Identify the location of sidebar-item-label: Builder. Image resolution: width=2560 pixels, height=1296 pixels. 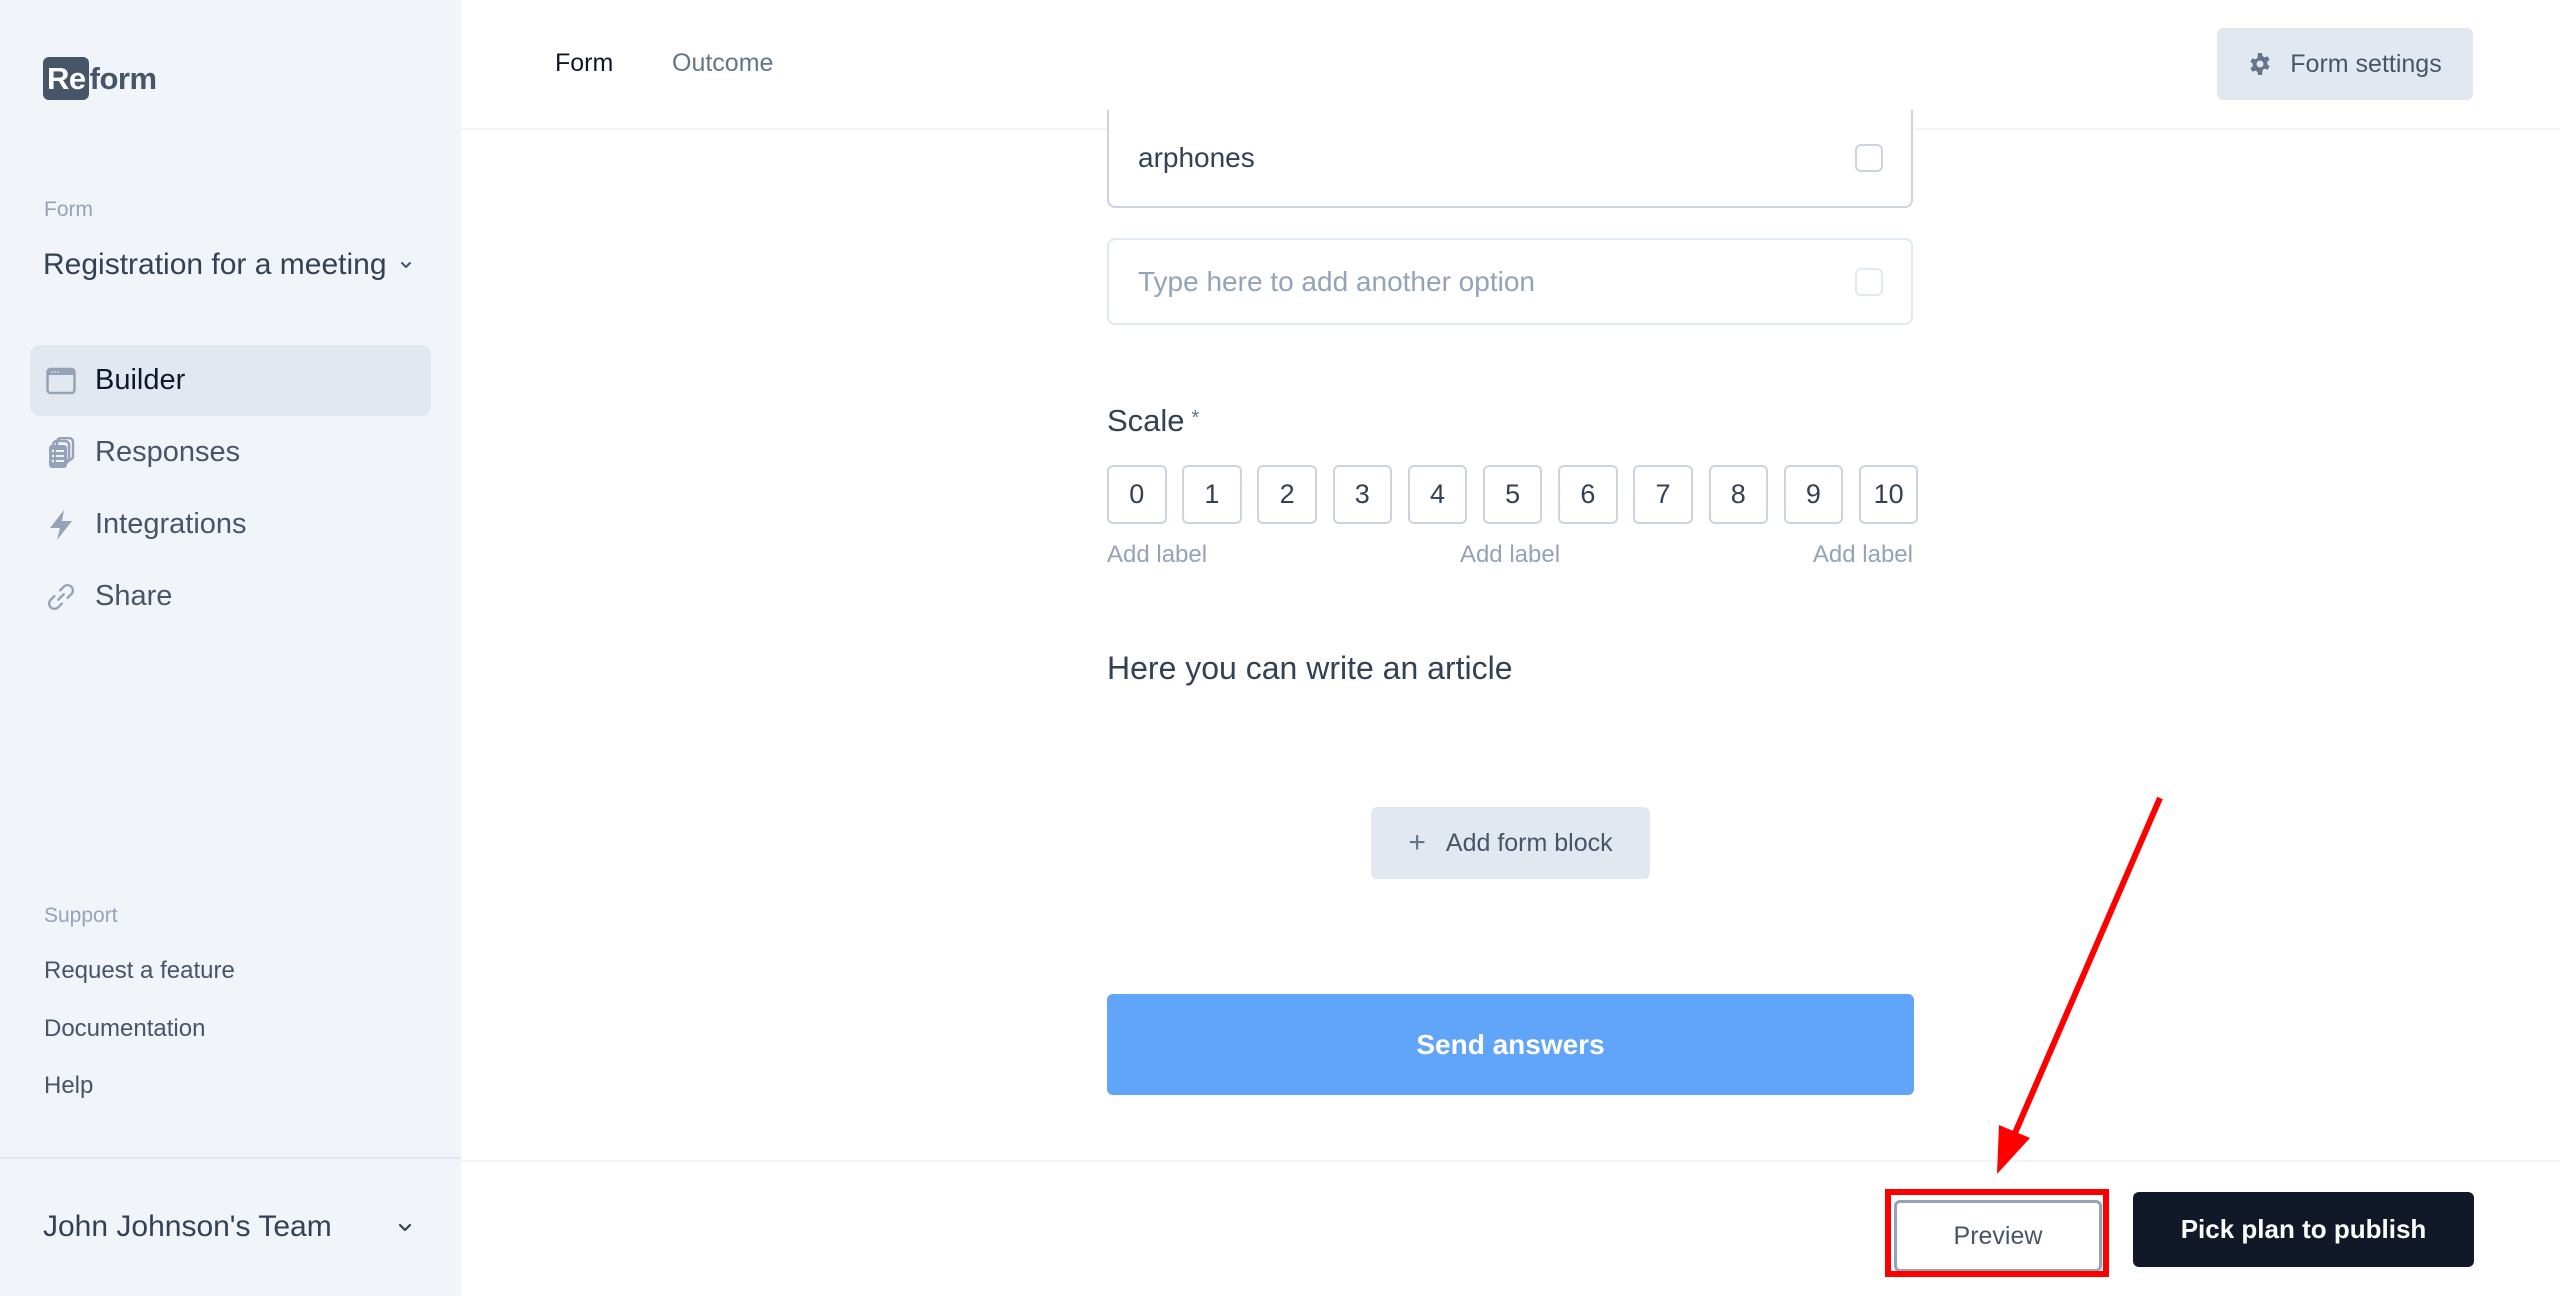
(140, 380).